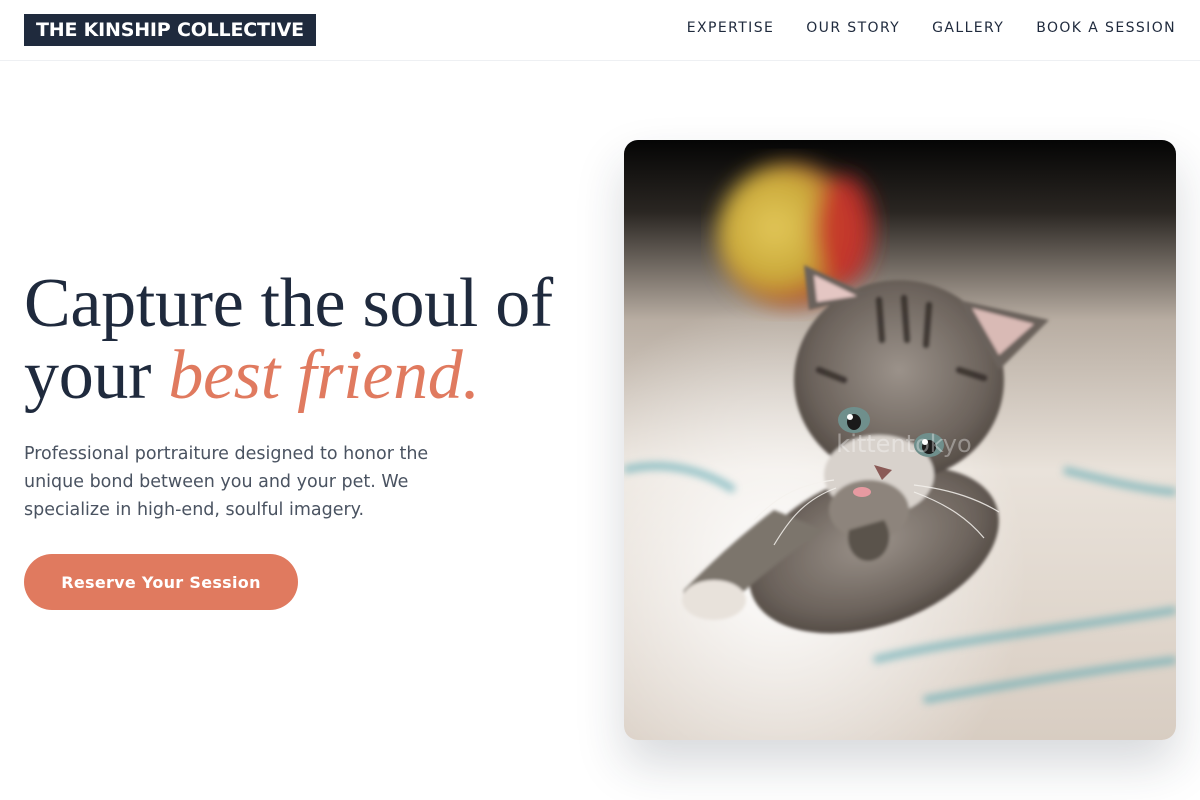  I want to click on nav-link-book-a-session: BOOK A SESSION, so click(1106, 28).